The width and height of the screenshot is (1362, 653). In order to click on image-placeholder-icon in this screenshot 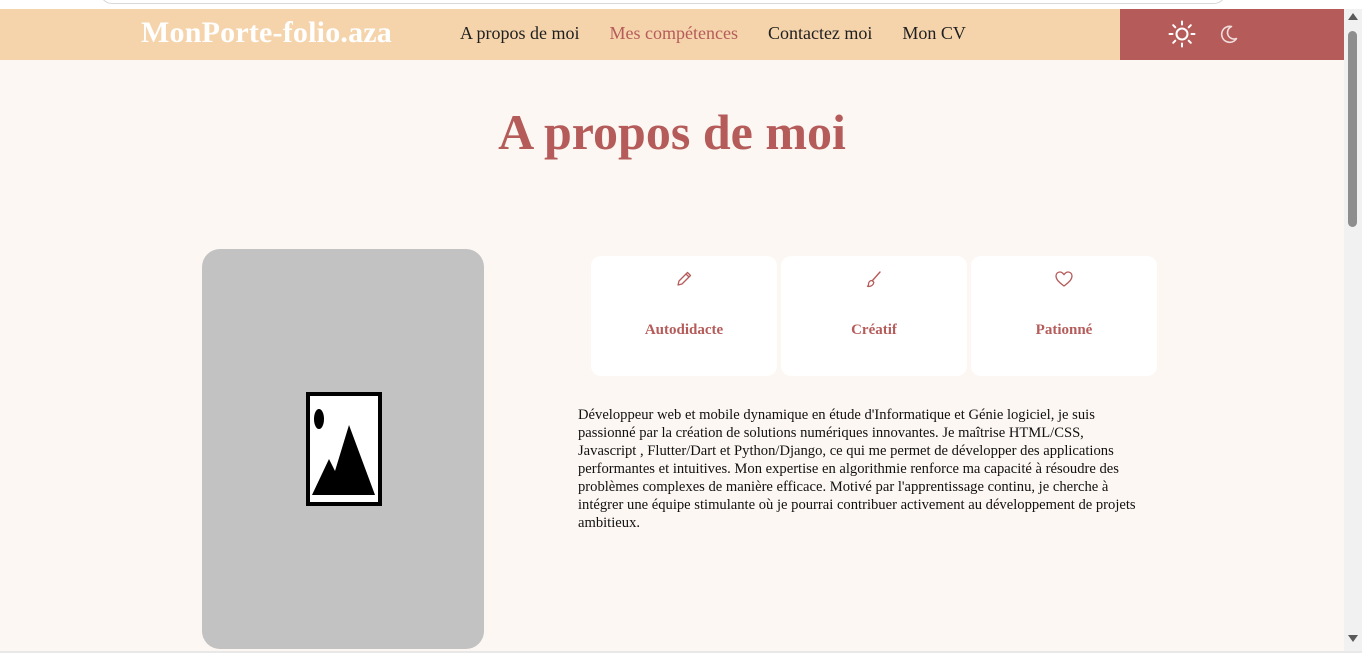, I will do `click(344, 449)`.